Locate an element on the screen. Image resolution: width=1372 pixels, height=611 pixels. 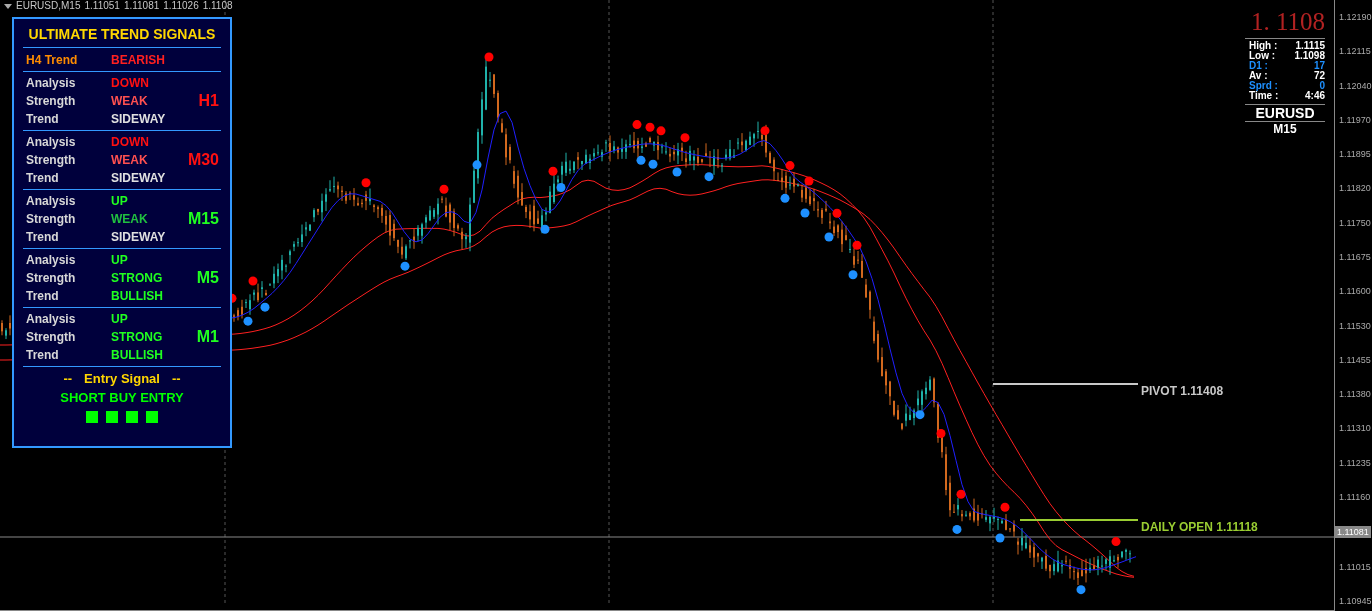
quote-value: 1.11026 is located at coordinates (181, 6).